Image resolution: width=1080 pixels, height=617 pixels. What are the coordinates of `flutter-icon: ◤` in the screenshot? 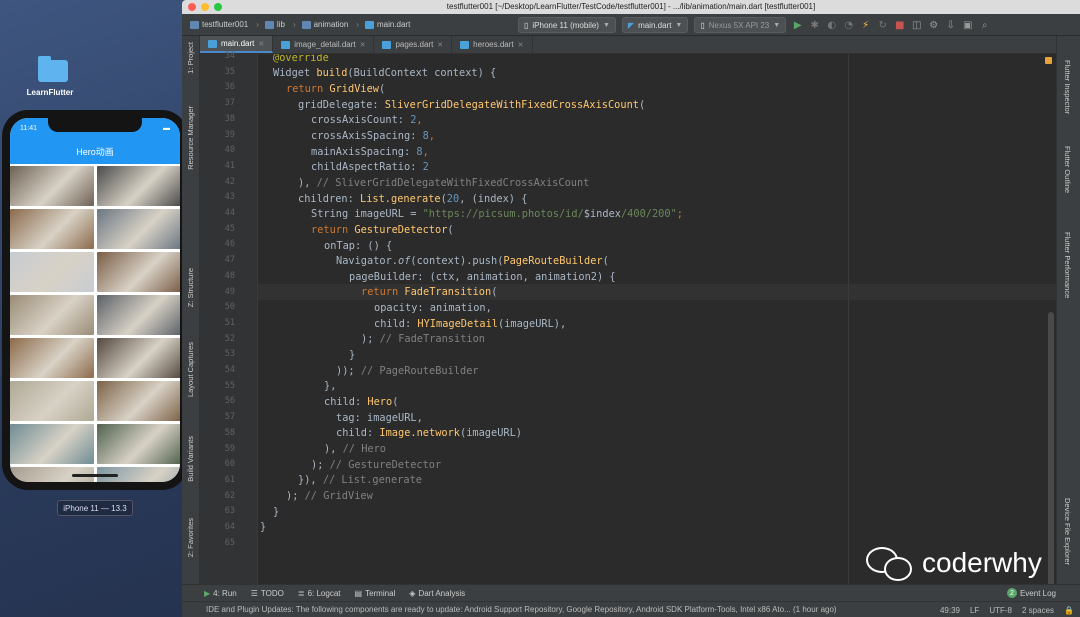 It's located at (631, 25).